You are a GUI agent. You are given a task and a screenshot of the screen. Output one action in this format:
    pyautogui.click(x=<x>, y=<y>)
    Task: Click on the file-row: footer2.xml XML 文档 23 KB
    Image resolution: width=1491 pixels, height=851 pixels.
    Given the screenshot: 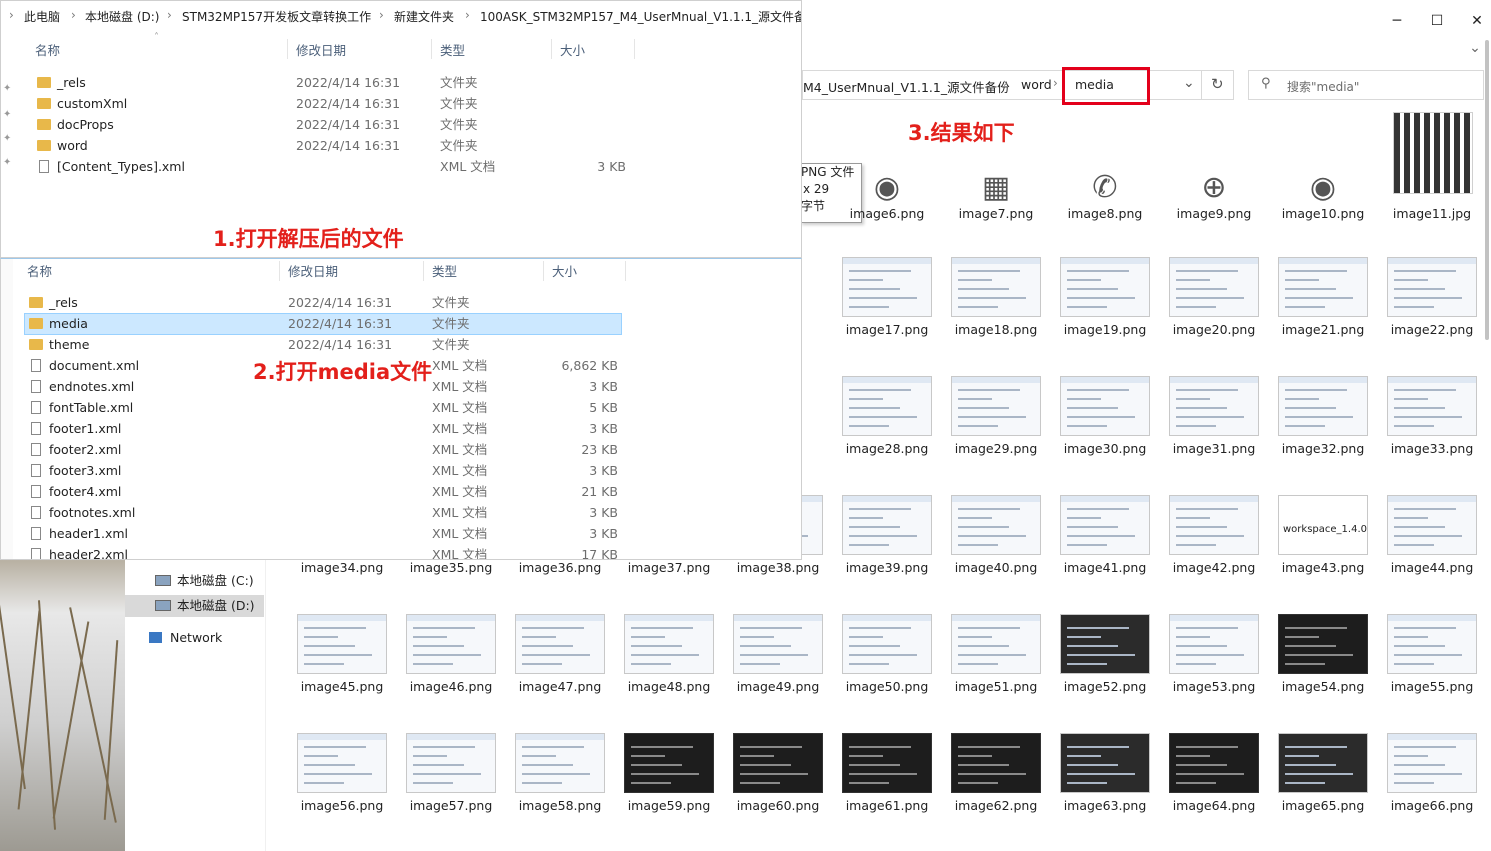 What is the action you would take?
    pyautogui.click(x=401, y=449)
    